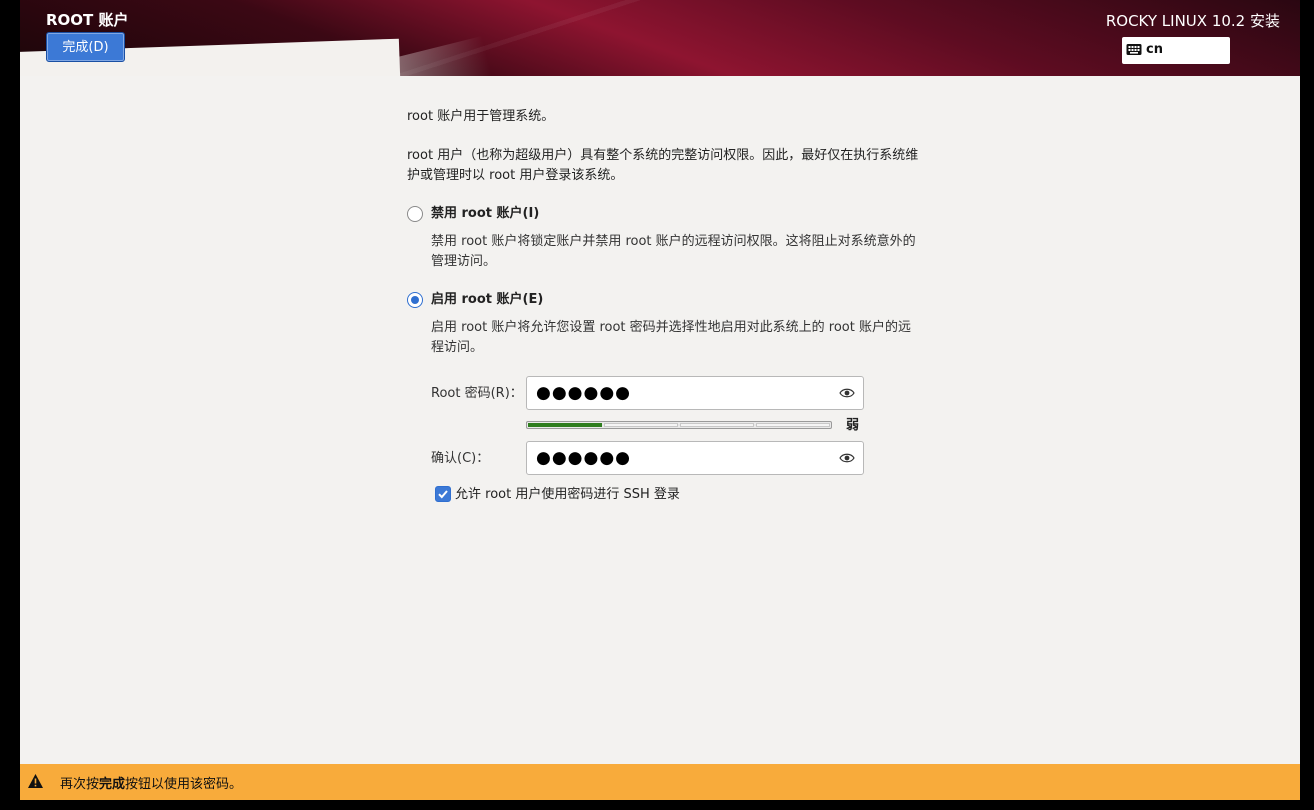 The image size is (1314, 810). What do you see at coordinates (584, 393) in the screenshot?
I see `root-password-value: ●●●●●●` at bounding box center [584, 393].